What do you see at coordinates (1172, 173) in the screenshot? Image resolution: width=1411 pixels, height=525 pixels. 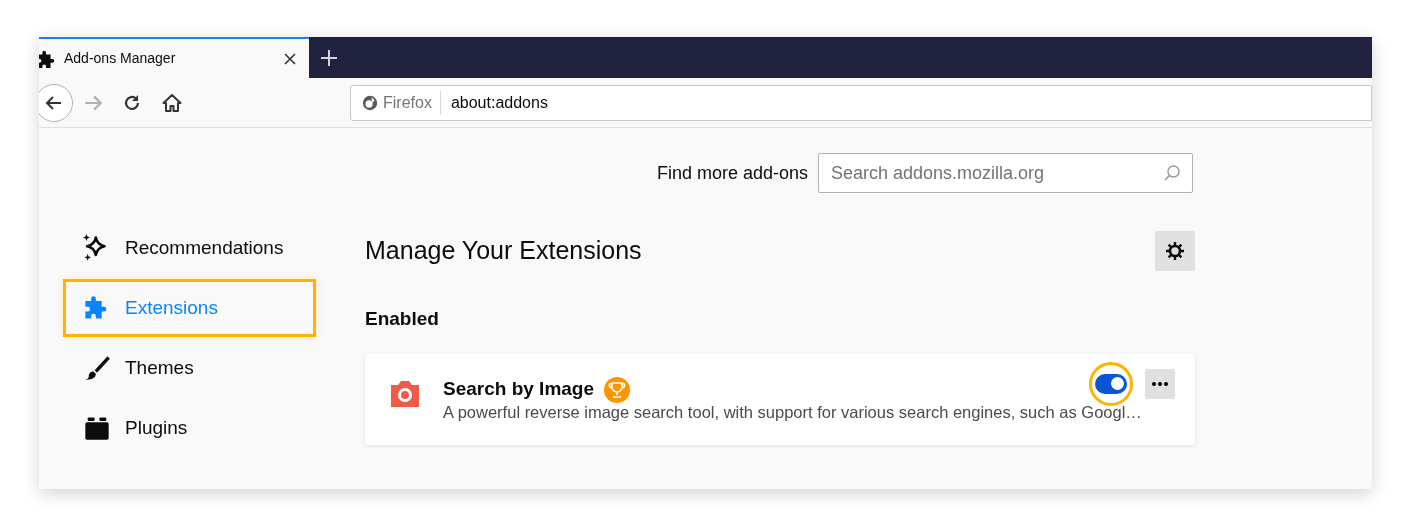 I see `search-icon` at bounding box center [1172, 173].